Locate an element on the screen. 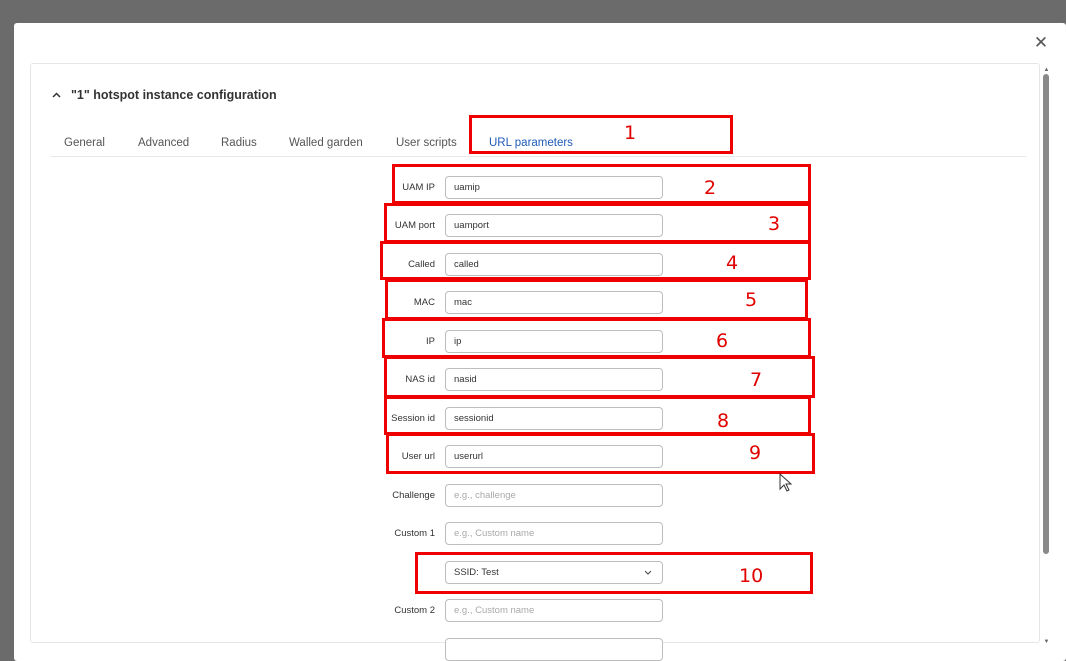 The image size is (1066, 661). chevron-up-icon is located at coordinates (56, 95).